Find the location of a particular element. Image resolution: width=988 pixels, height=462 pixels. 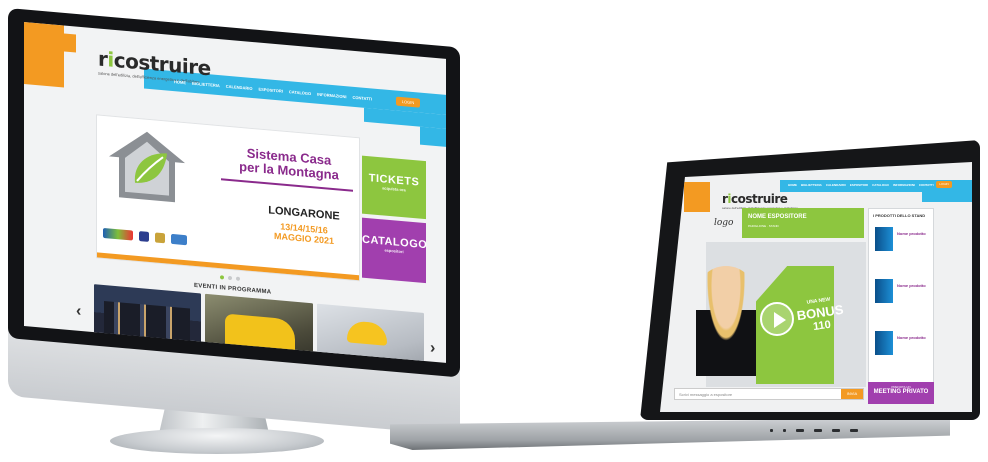

message-input: Scrivi messaggio a espositore INVIA is located at coordinates (769, 394).